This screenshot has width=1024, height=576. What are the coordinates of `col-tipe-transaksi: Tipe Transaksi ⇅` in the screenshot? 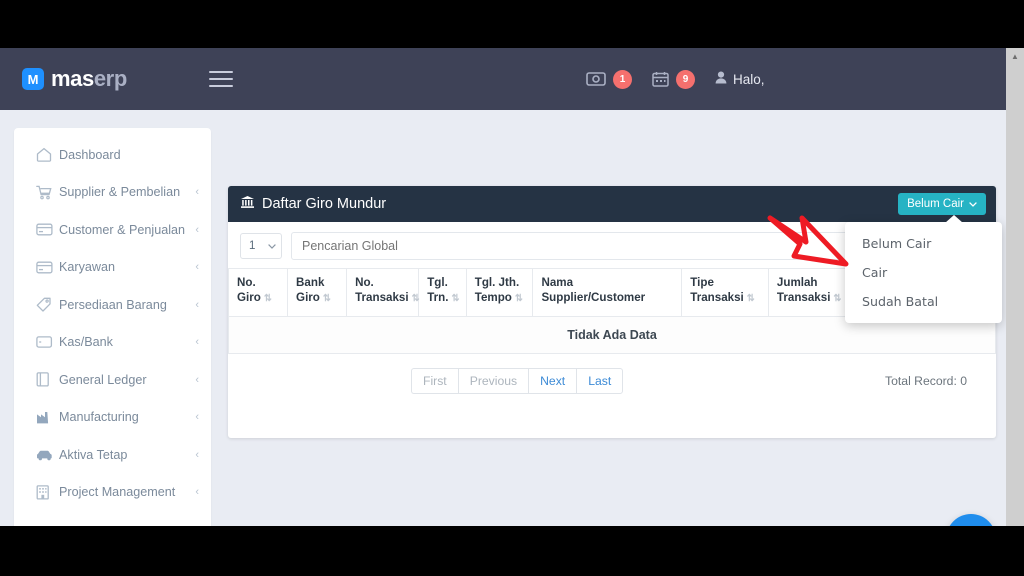 It's located at (725, 292).